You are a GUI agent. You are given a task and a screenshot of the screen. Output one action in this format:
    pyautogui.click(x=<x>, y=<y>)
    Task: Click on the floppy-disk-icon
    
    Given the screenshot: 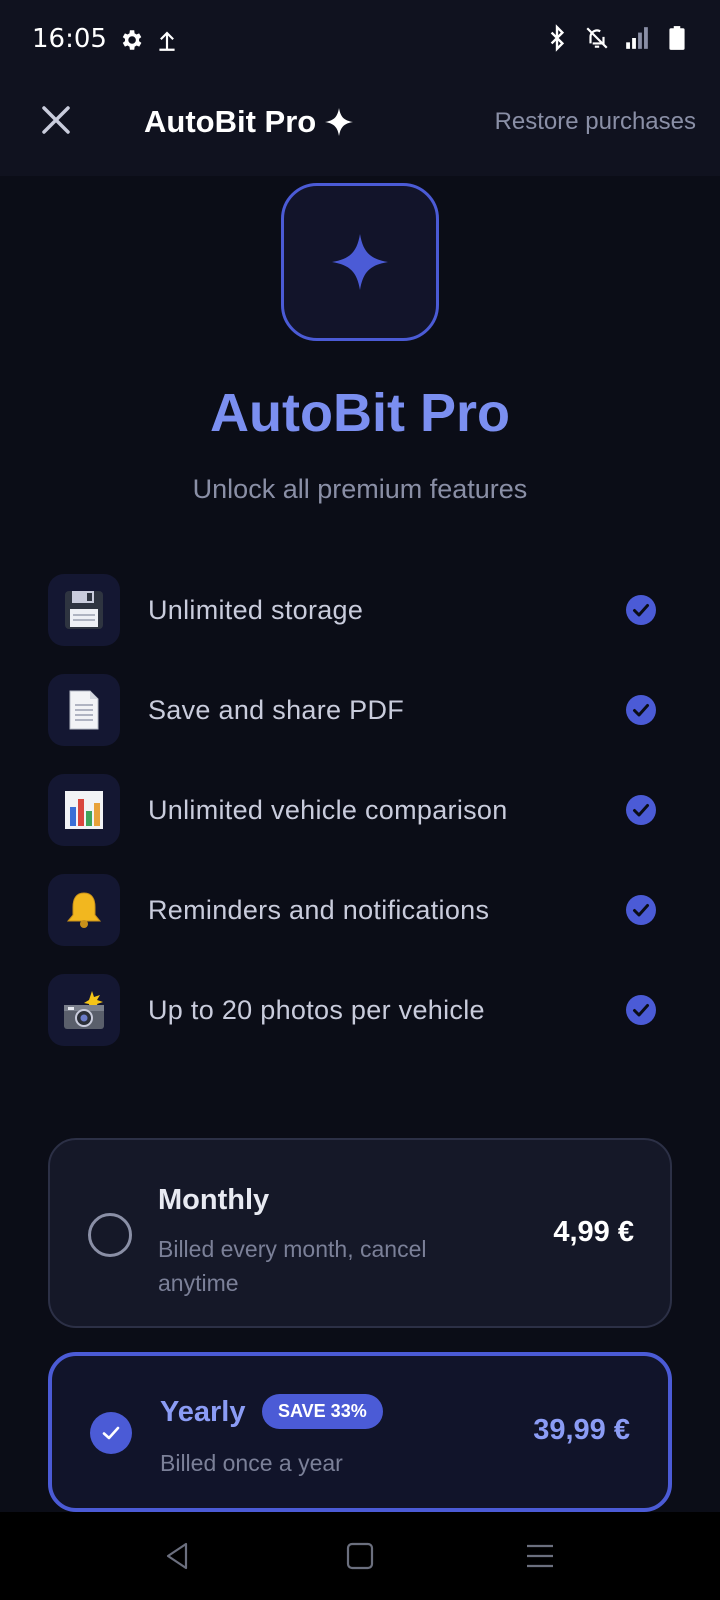 What is the action you would take?
    pyautogui.click(x=84, y=610)
    